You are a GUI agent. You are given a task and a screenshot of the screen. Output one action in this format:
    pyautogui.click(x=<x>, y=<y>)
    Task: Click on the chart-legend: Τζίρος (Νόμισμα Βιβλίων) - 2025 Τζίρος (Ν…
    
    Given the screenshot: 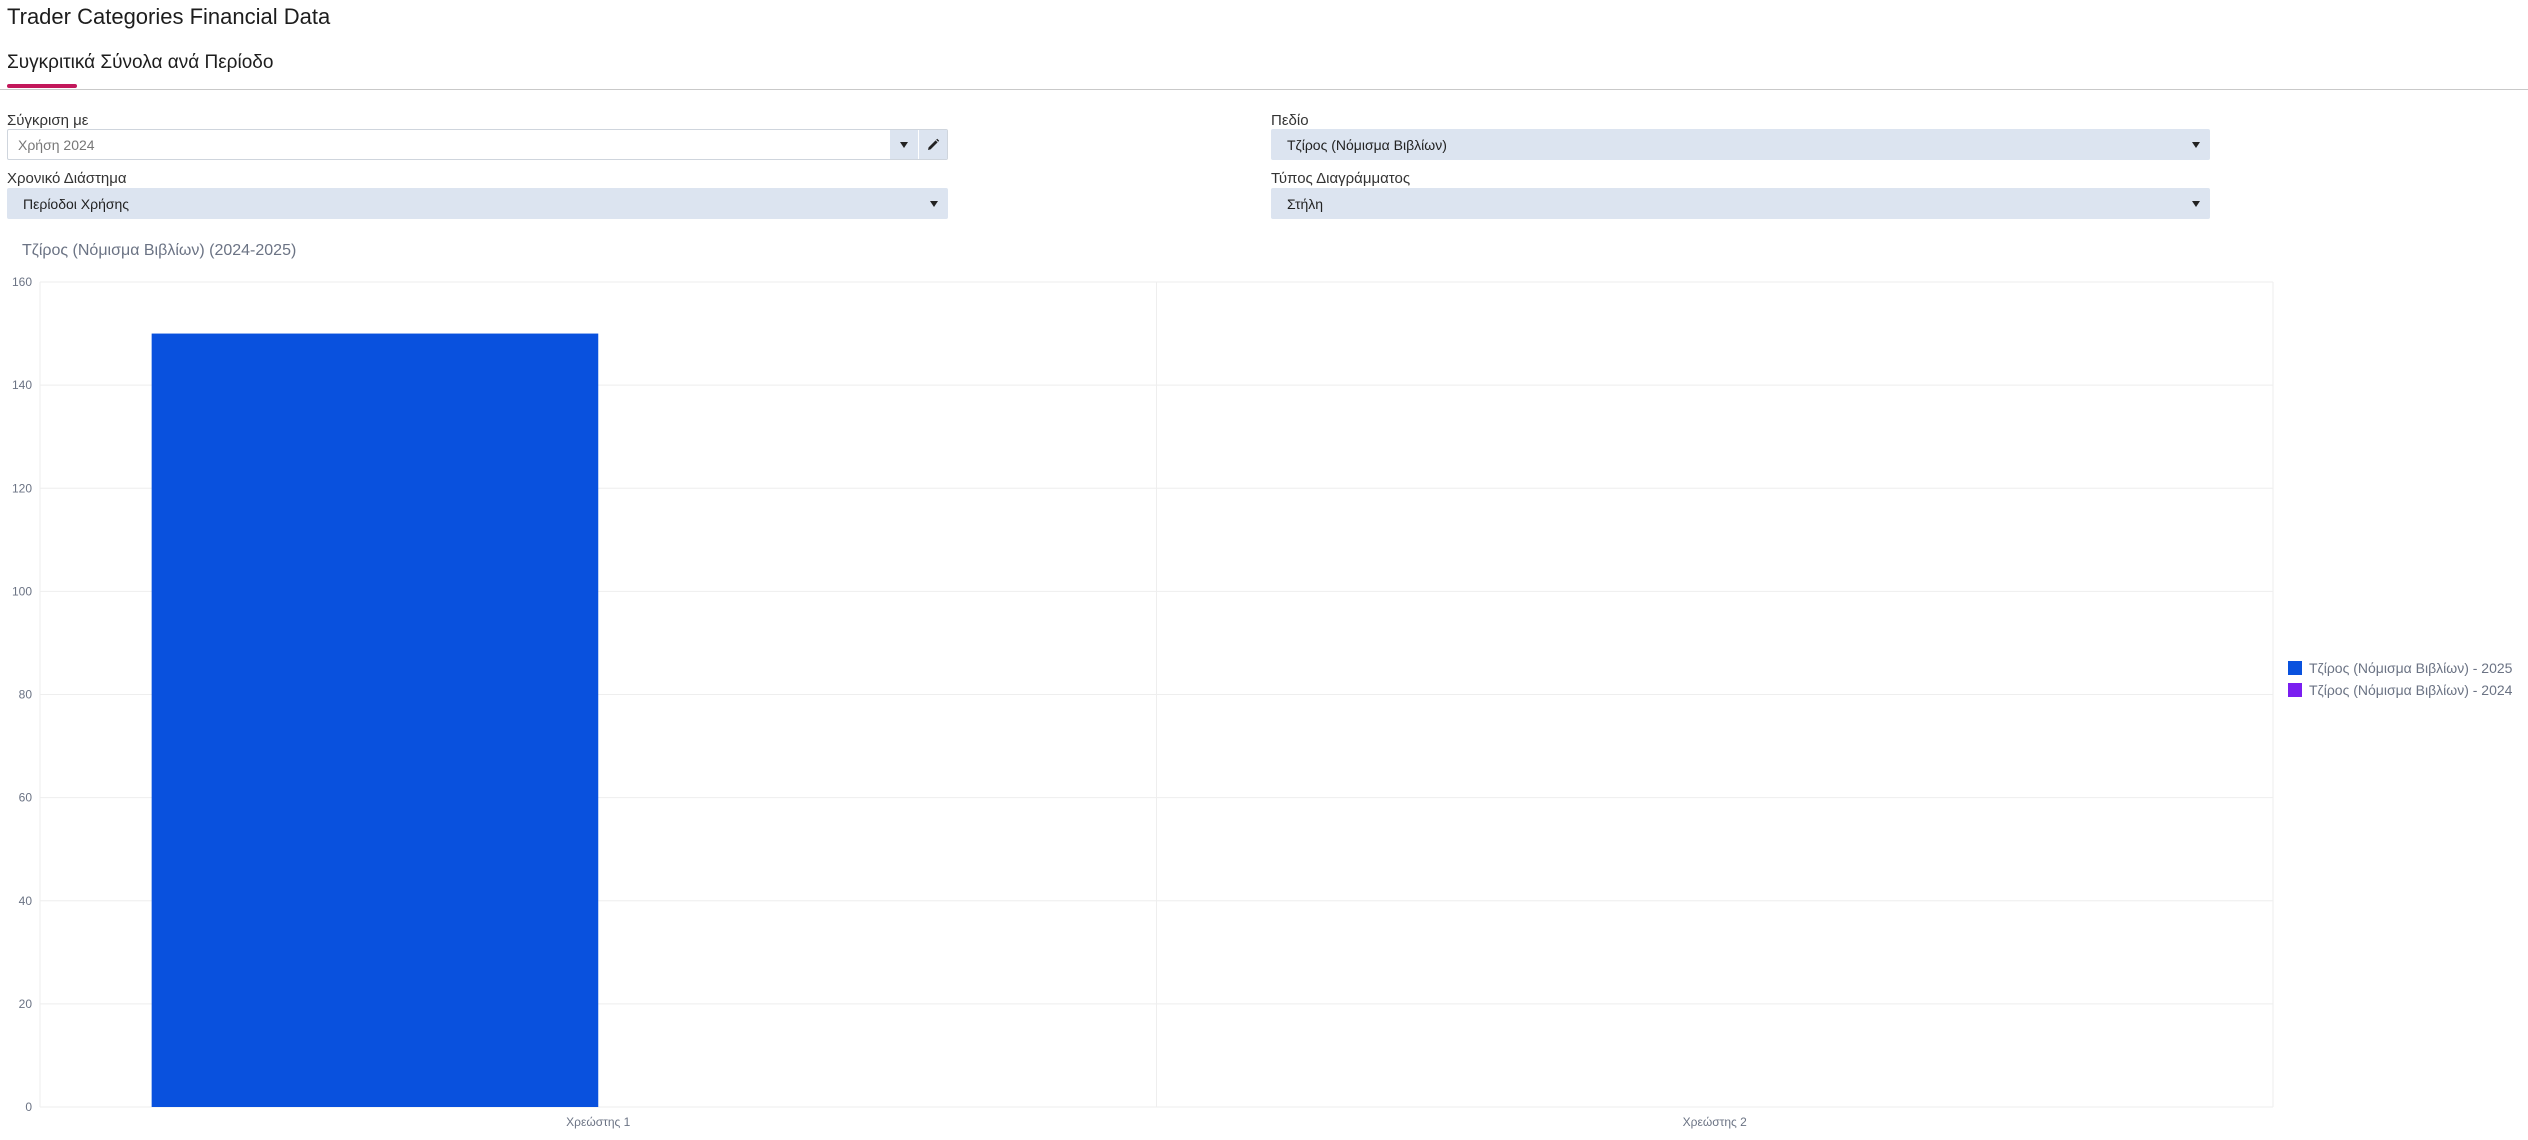 What is the action you would take?
    pyautogui.click(x=2400, y=679)
    